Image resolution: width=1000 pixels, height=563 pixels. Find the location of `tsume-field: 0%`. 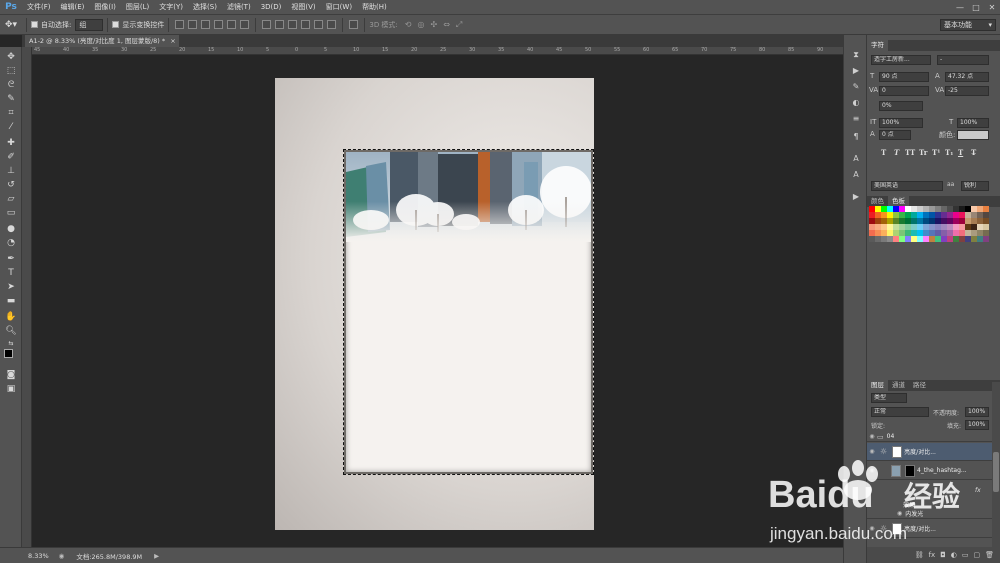

tsume-field: 0% is located at coordinates (901, 106).